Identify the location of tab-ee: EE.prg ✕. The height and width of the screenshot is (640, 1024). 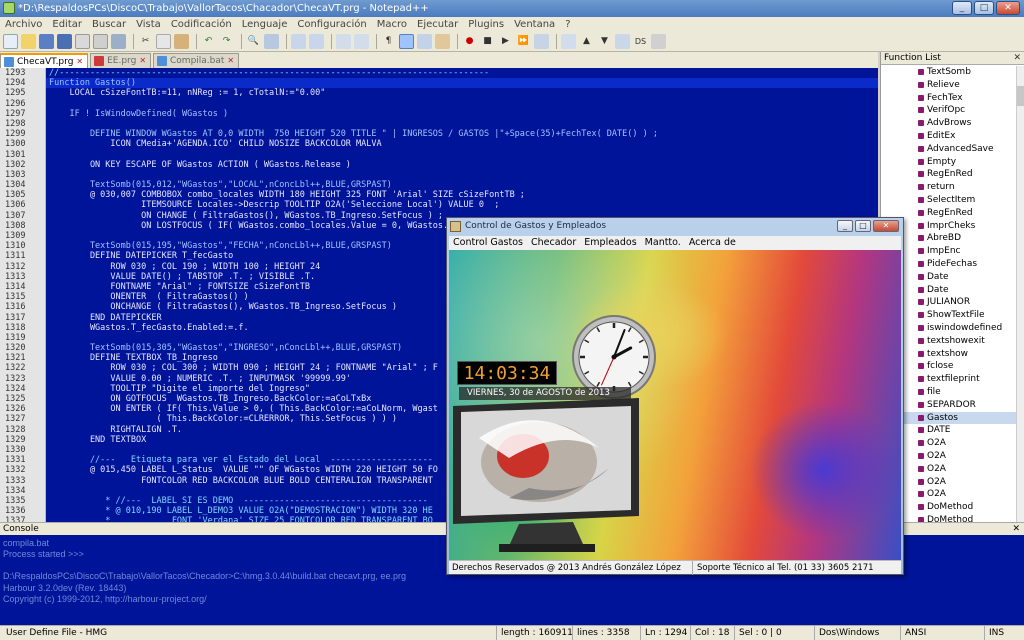
(121, 60).